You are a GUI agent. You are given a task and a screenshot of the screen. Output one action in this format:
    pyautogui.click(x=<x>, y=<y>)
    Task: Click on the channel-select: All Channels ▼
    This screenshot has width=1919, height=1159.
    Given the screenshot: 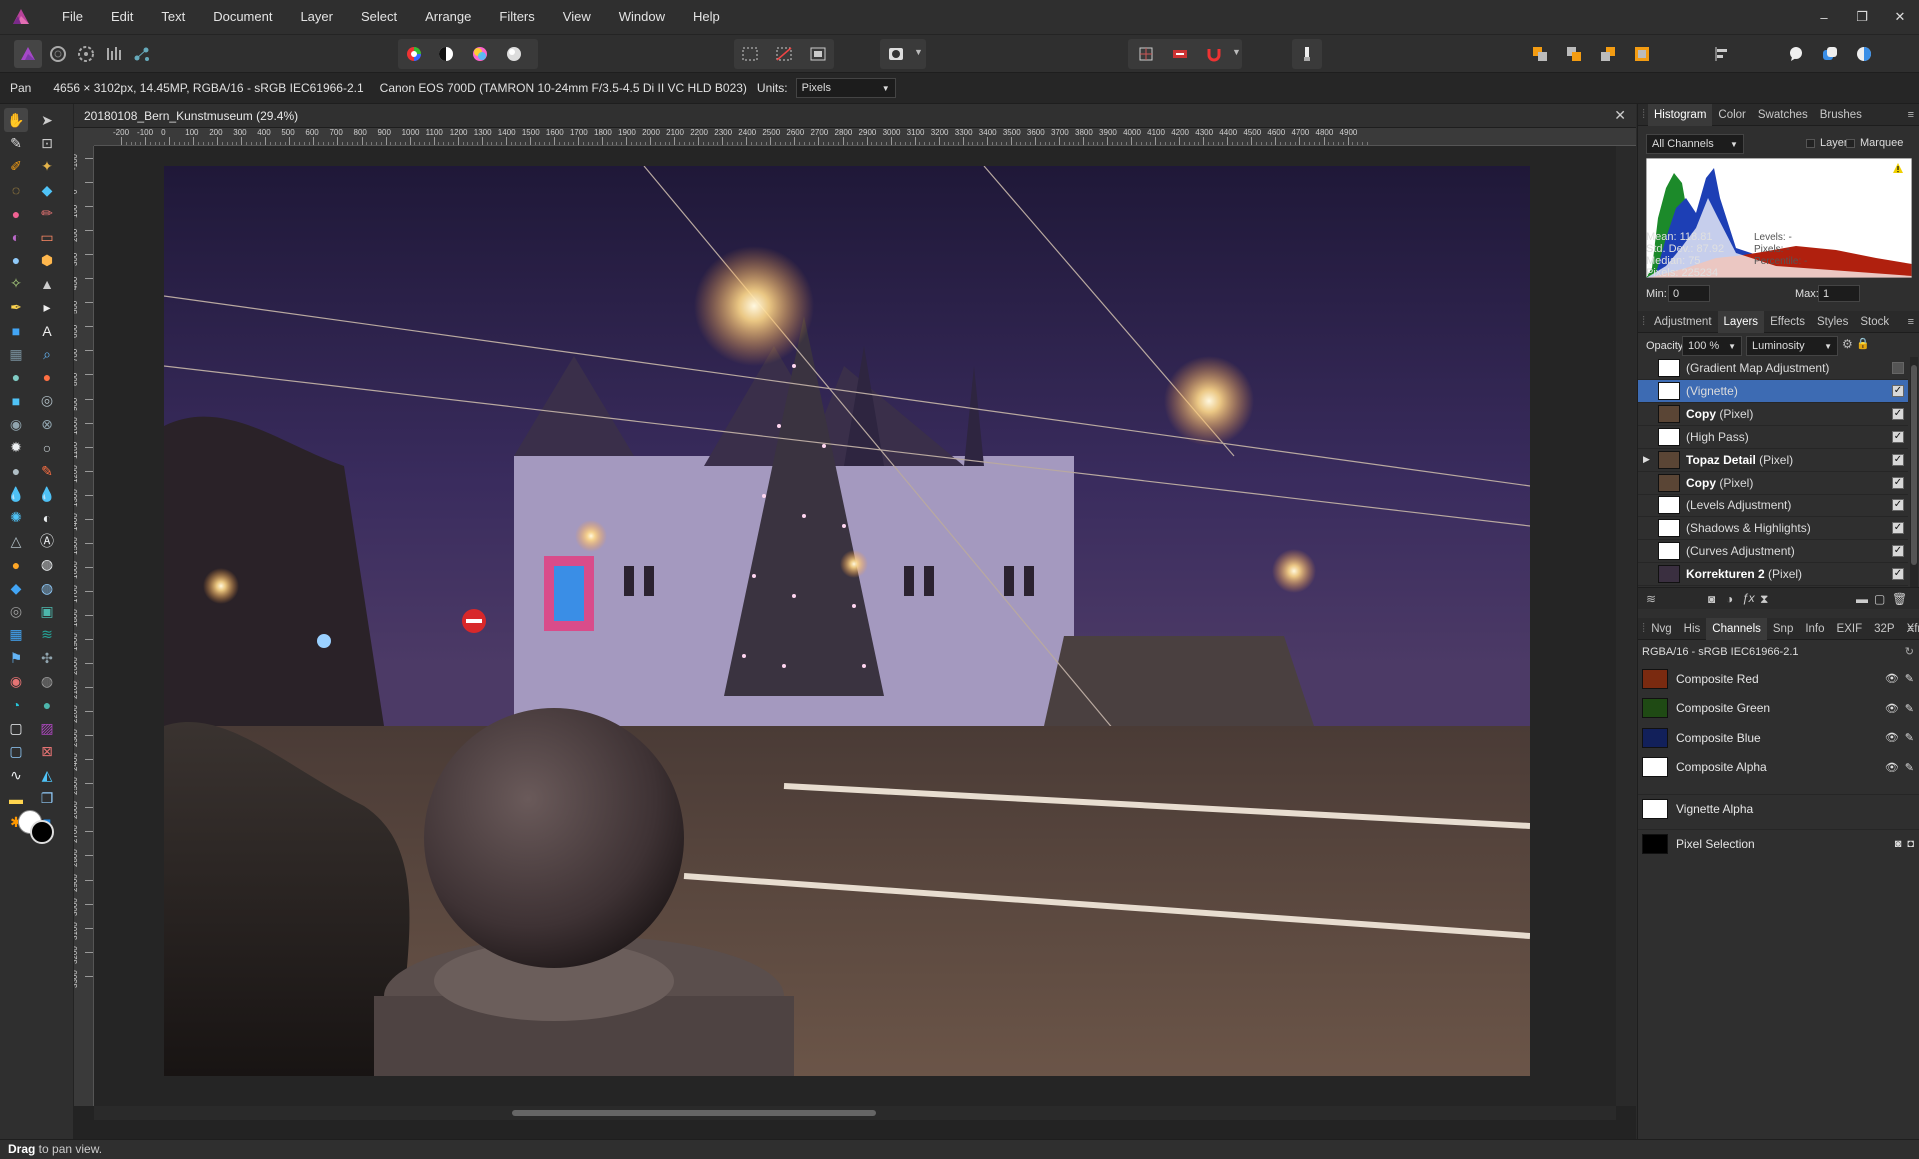 What is the action you would take?
    pyautogui.click(x=1695, y=144)
    